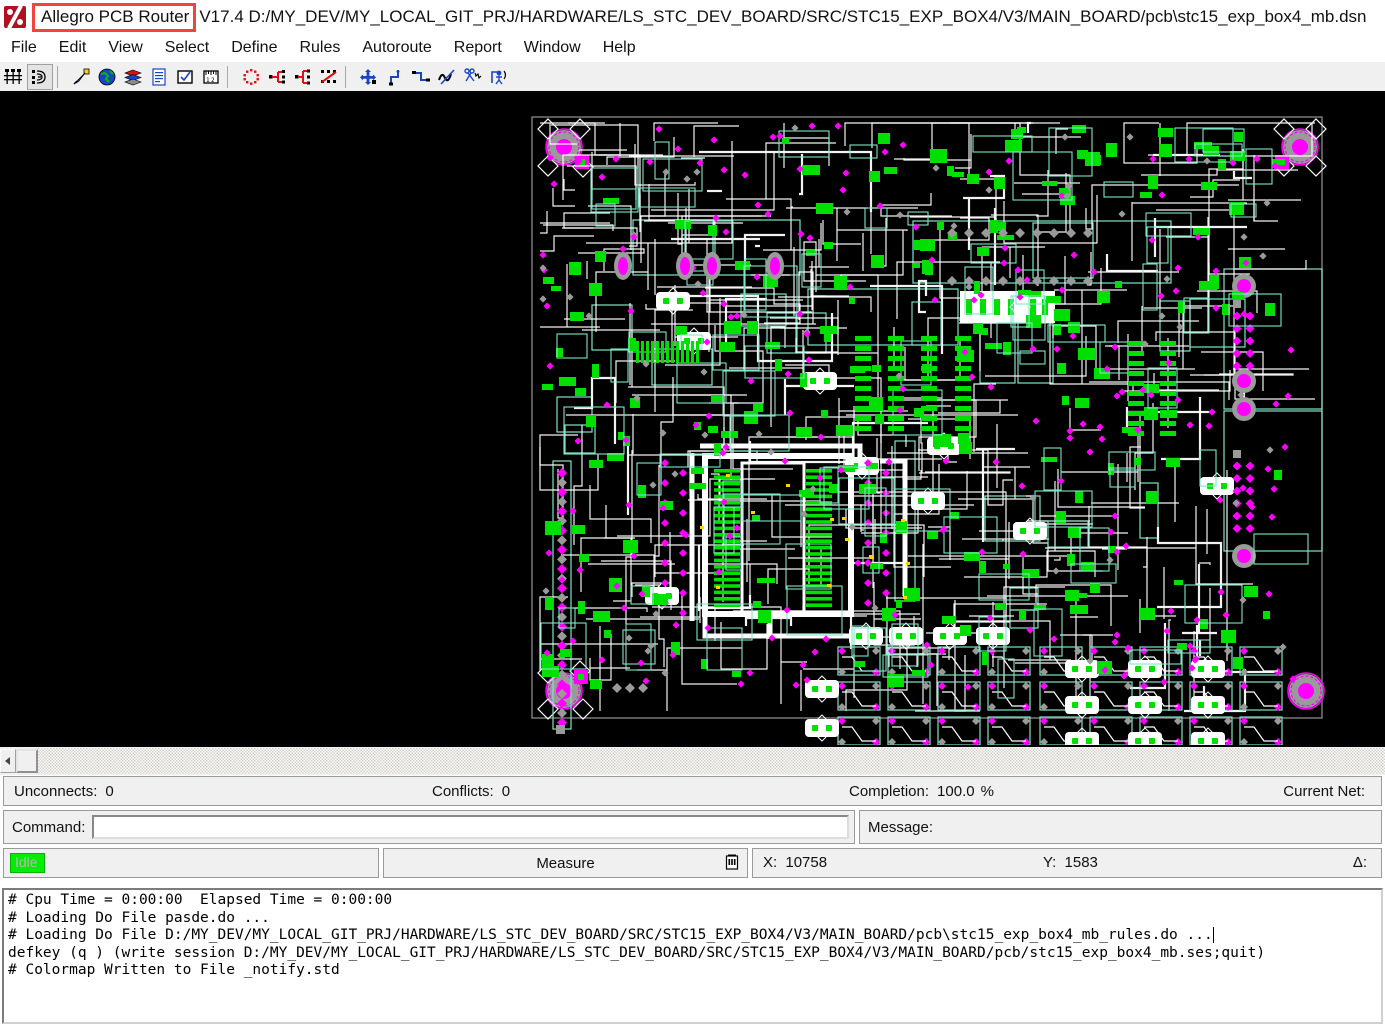  Describe the element at coordinates (24, 48) in the screenshot. I see `menu-item-file: File` at that location.